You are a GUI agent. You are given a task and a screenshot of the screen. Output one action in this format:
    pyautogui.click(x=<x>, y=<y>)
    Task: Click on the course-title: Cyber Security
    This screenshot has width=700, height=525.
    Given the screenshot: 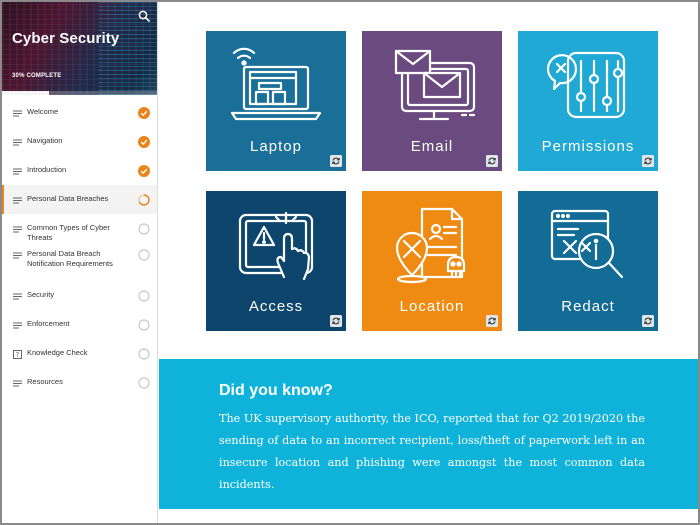 What is the action you would take?
    pyautogui.click(x=66, y=38)
    